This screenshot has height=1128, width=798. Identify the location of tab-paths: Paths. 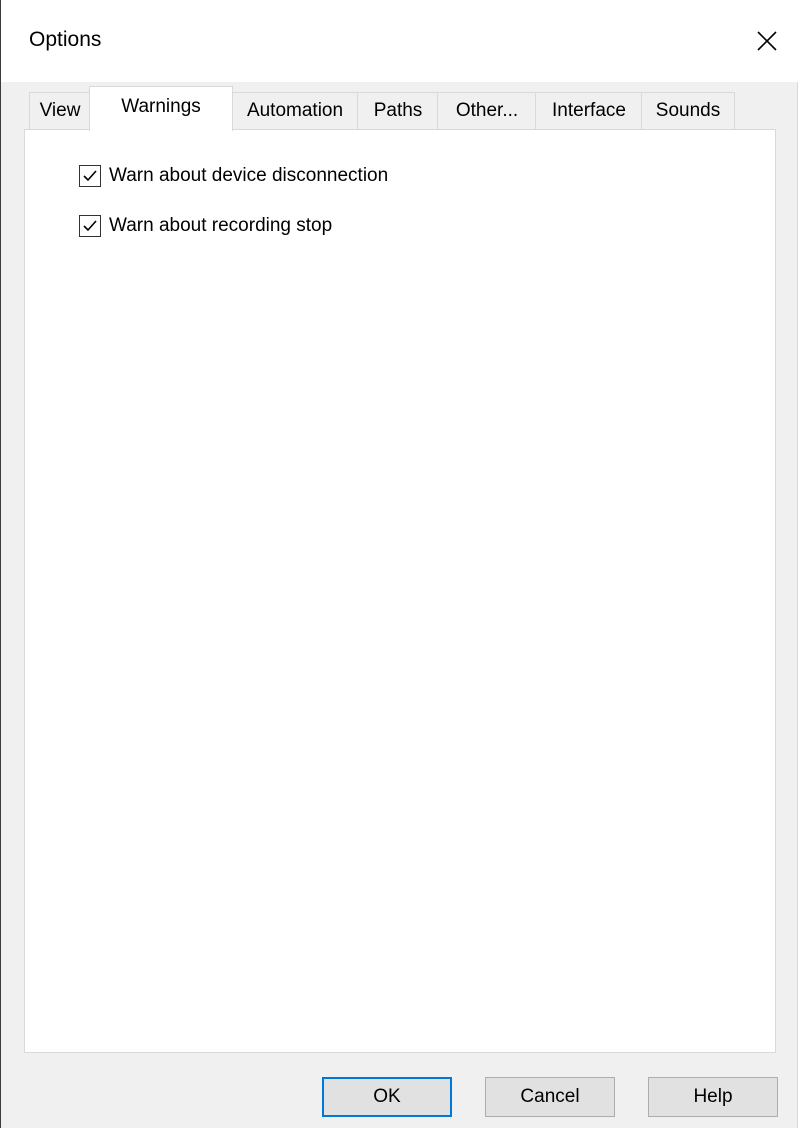
(398, 111).